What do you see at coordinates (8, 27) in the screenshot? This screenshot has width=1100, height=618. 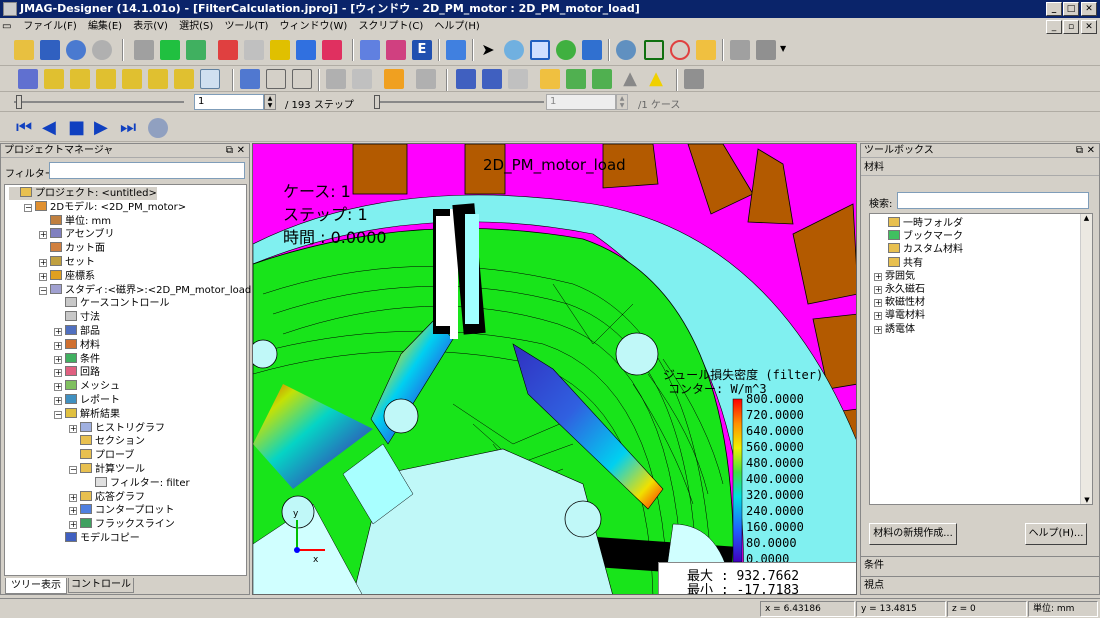 I see `doc-icon: ▭` at bounding box center [8, 27].